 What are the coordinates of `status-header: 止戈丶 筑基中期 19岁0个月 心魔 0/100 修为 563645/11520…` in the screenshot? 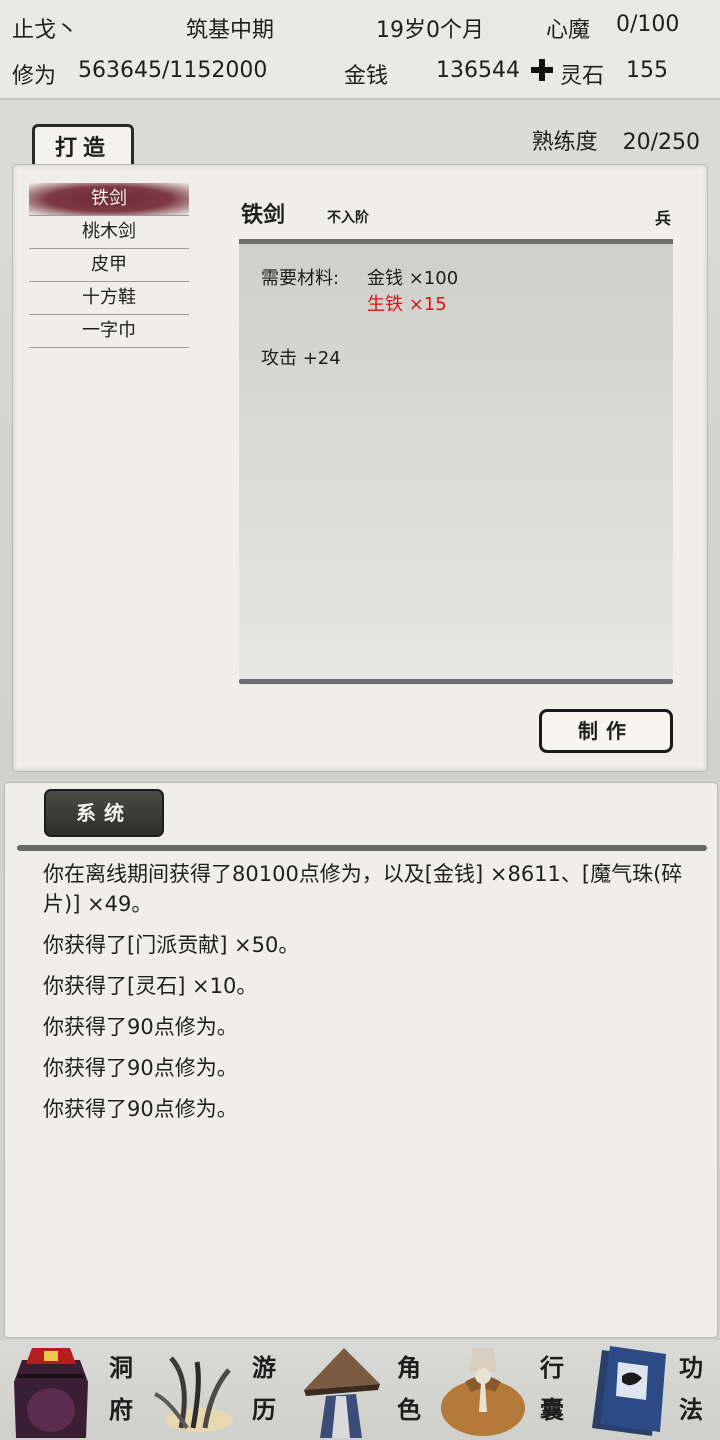 It's located at (360, 50).